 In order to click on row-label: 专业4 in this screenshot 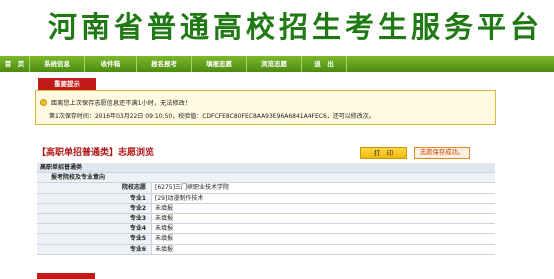, I will do `click(94, 229)`.